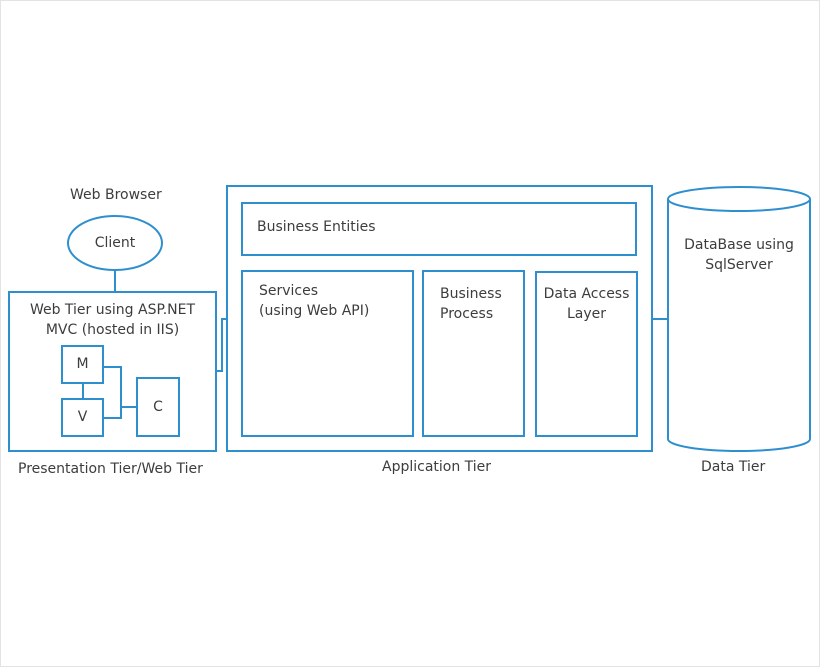 This screenshot has width=822, height=669. I want to click on services-label-line1: Services, so click(289, 291).